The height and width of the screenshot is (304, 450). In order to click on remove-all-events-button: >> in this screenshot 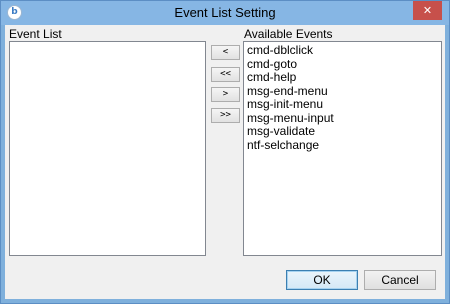, I will do `click(225, 115)`.